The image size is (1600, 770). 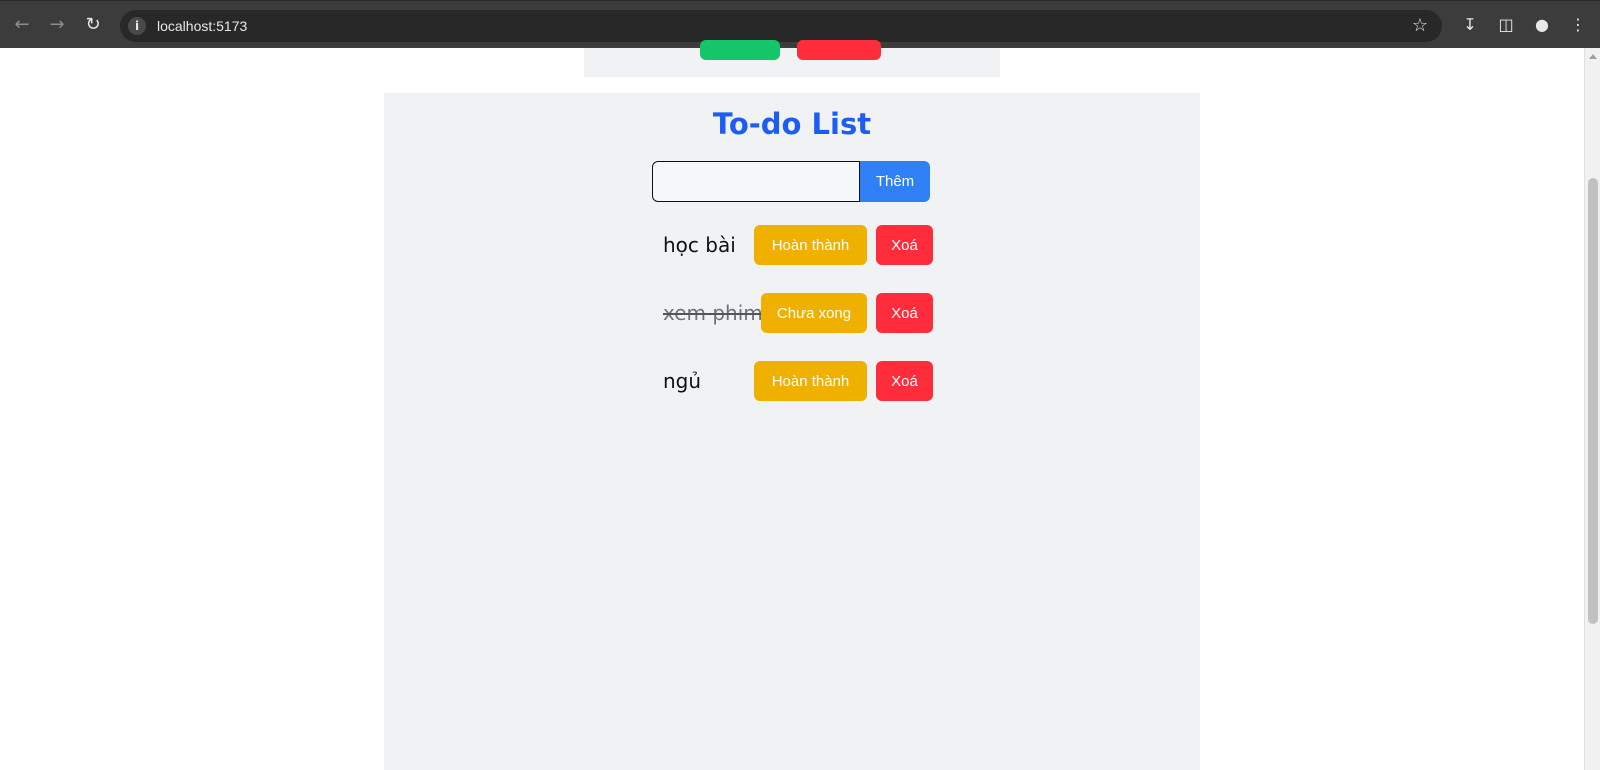 I want to click on undo-button: Chưa xong, so click(x=814, y=313).